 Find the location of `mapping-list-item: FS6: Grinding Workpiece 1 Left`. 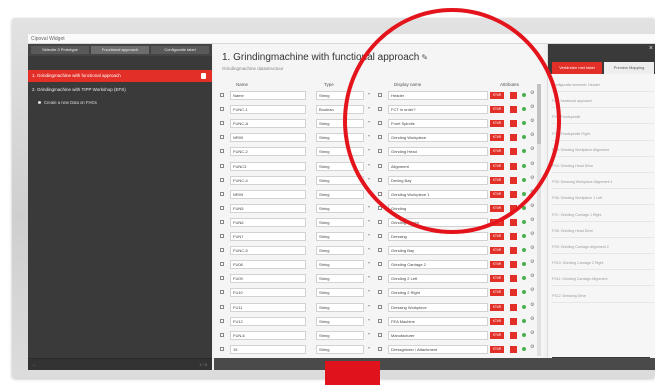

mapping-list-item: FS6: Grinding Workpiece 1 Left is located at coordinates (603, 198).